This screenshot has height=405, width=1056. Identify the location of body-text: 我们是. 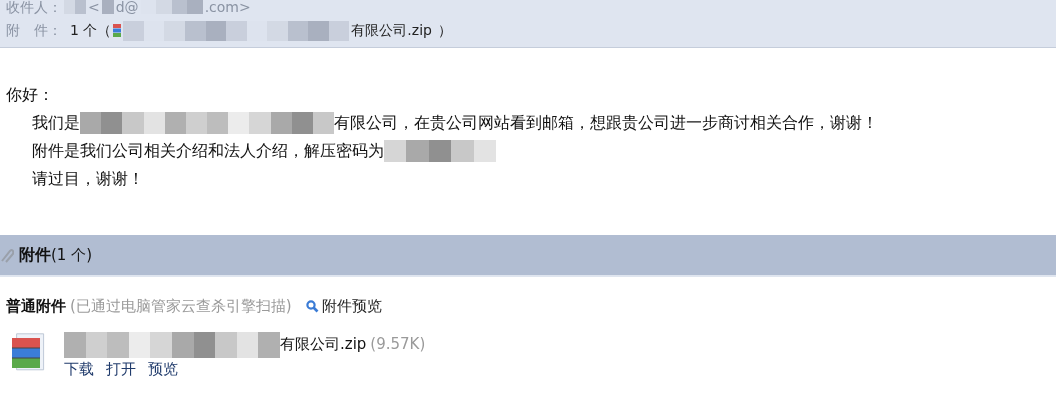
(56, 123).